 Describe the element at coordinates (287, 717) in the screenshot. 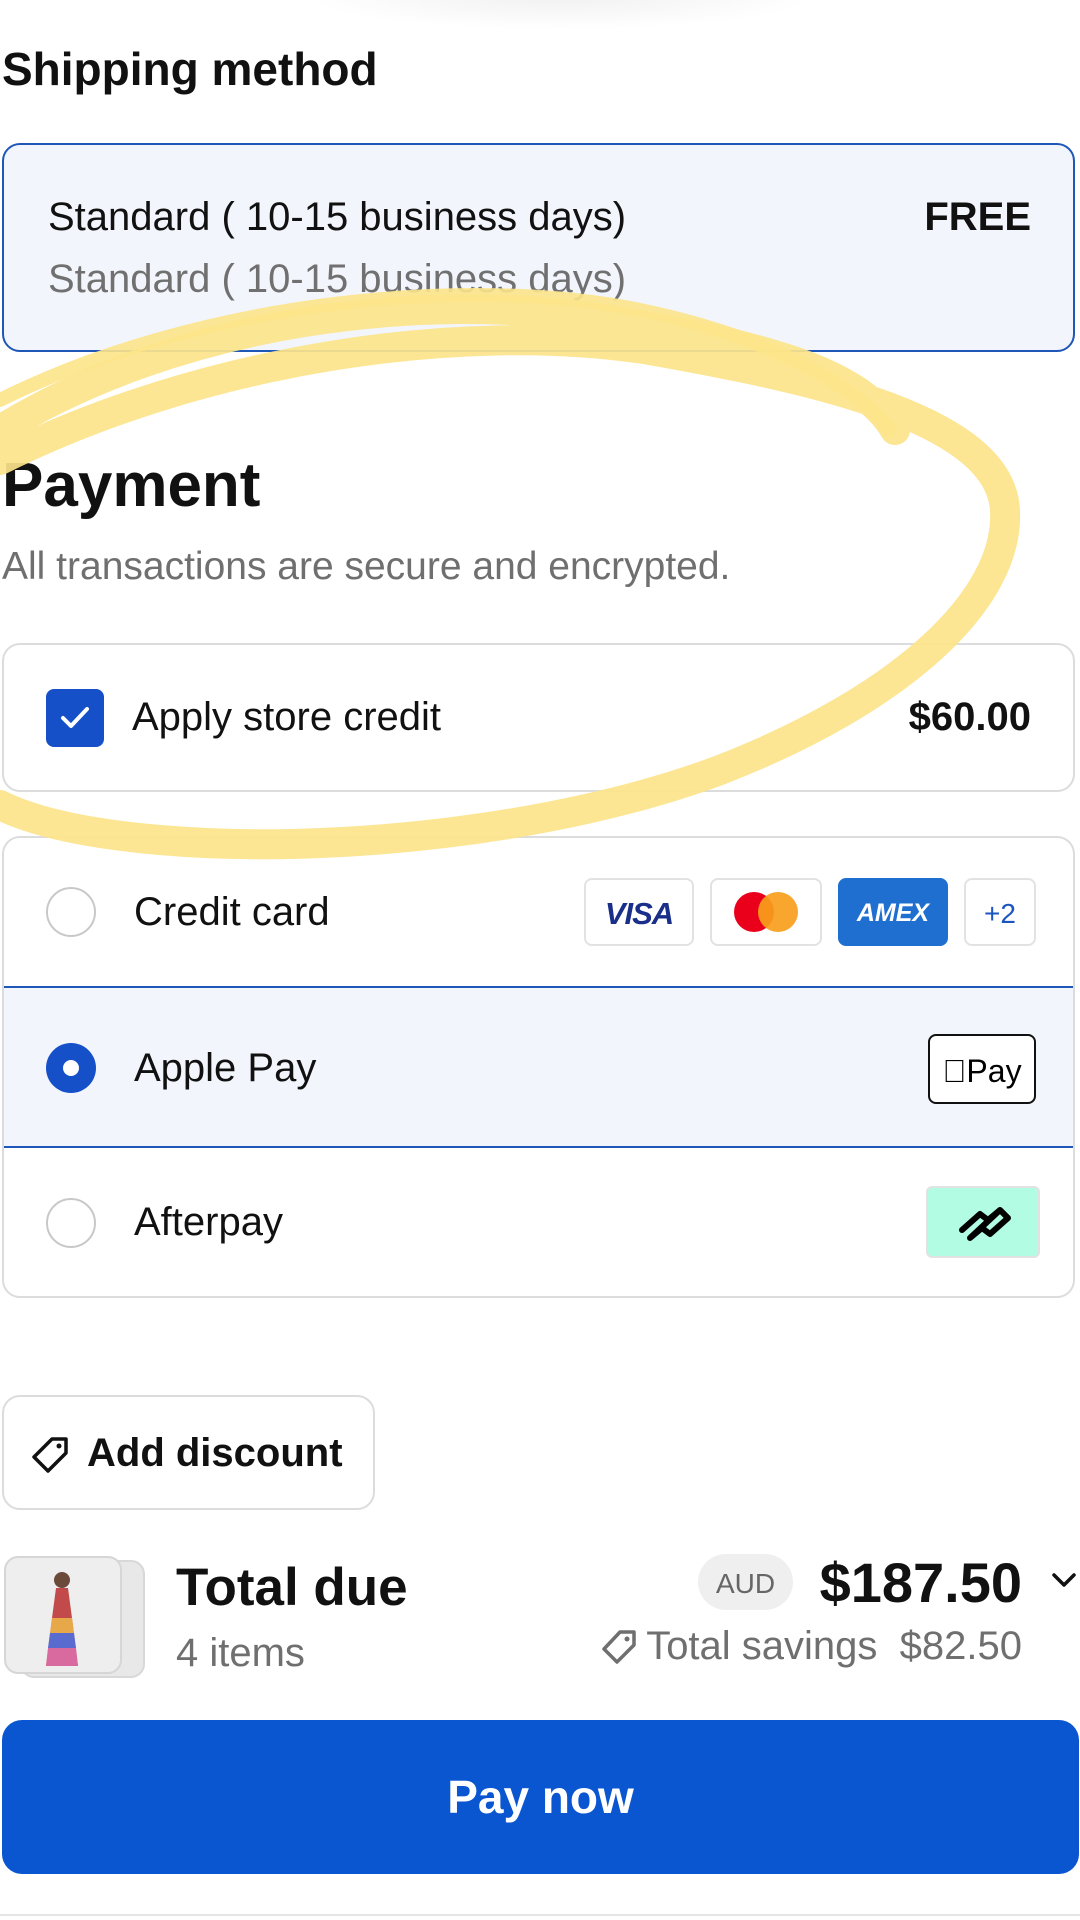

I see `store-credit-label: Apply store credit` at that location.